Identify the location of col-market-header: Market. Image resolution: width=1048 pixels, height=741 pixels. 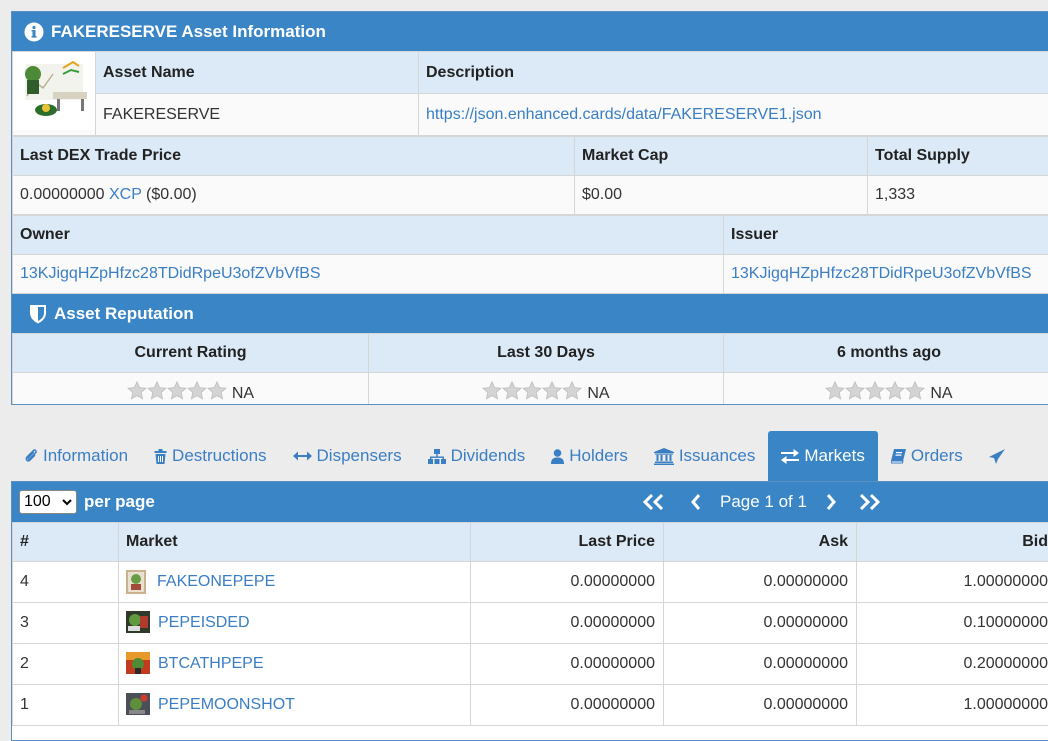
(295, 542).